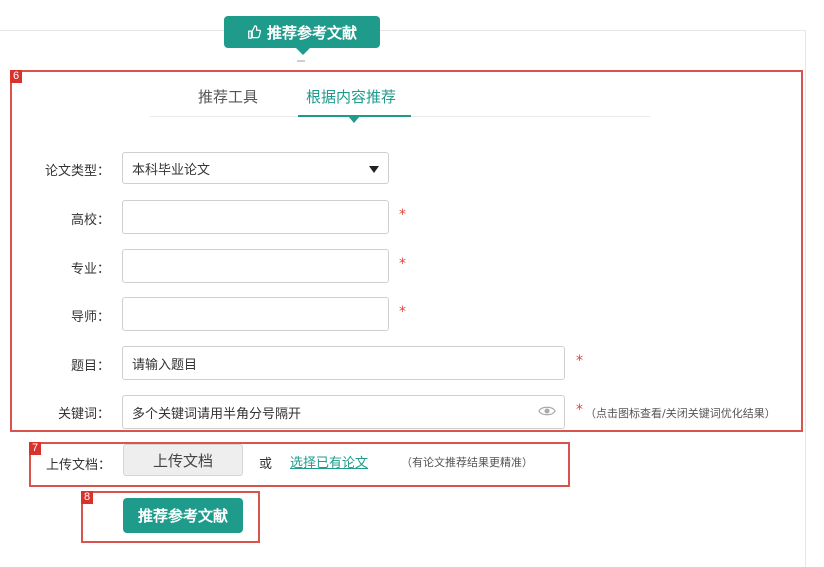  I want to click on annotation-box-8: 8, so click(170, 517).